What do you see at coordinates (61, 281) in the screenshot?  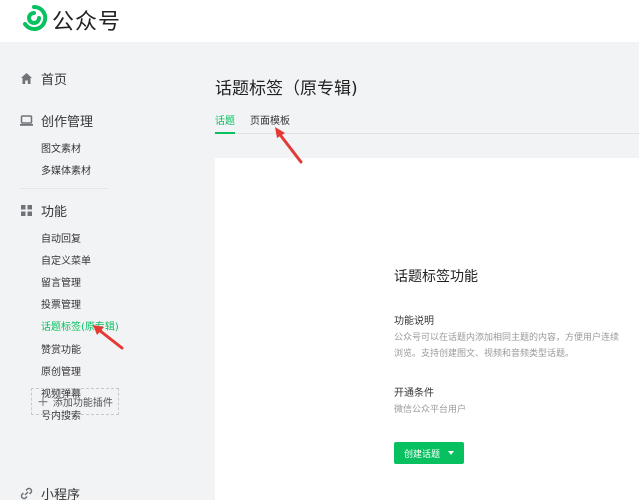 I see `sidebar-item-comments: 留言管理` at bounding box center [61, 281].